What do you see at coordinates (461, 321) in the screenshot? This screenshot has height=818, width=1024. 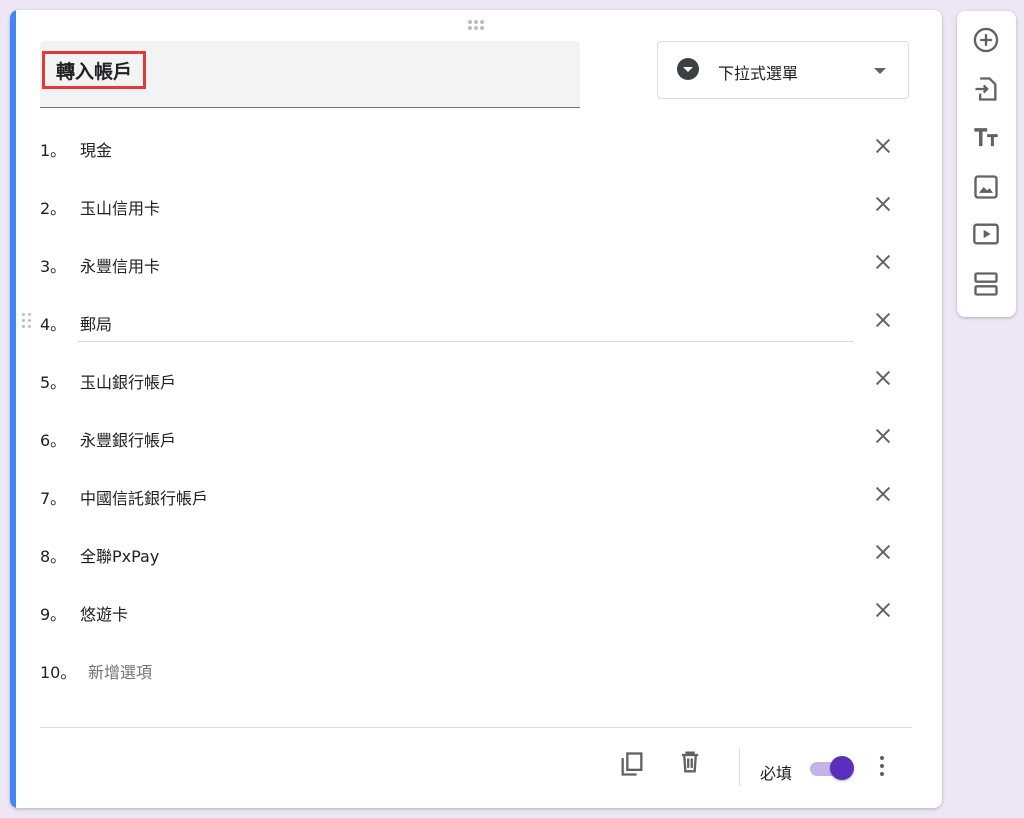 I see `option-row-focused: 4。 郵局` at bounding box center [461, 321].